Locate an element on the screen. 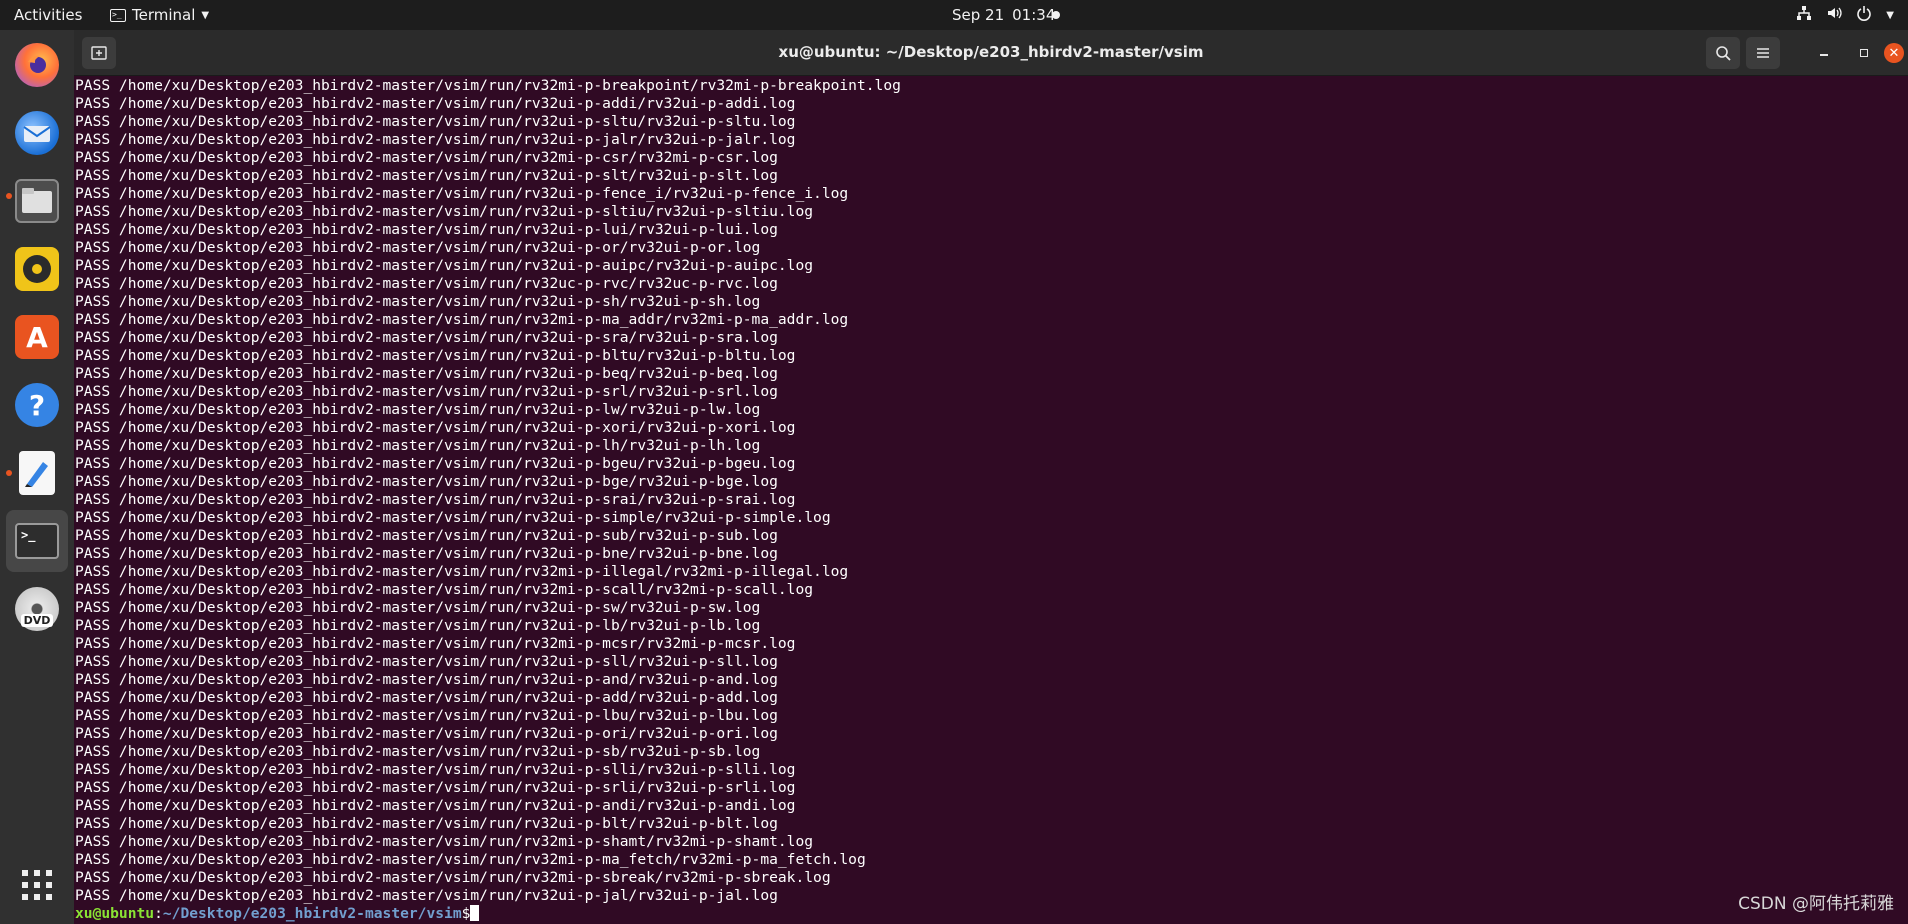 This screenshot has height=924, width=1908. search-button is located at coordinates (1723, 53).